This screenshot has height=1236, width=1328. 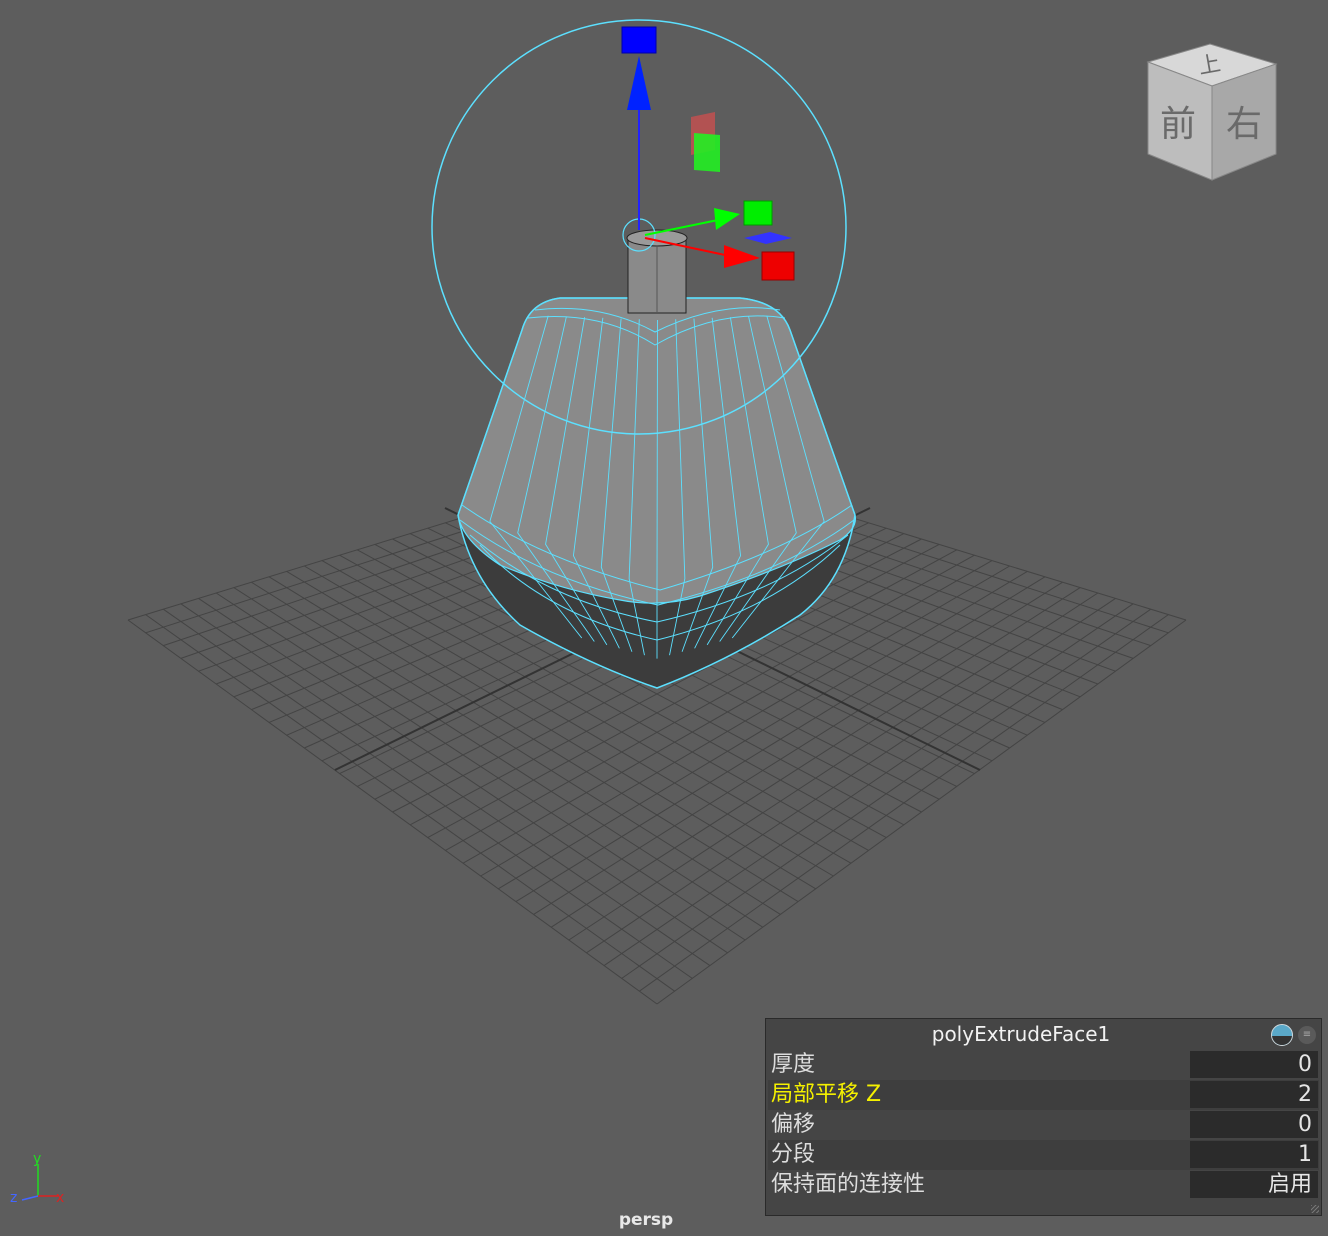 What do you see at coordinates (1282, 1035) in the screenshot?
I see `node-type-icon` at bounding box center [1282, 1035].